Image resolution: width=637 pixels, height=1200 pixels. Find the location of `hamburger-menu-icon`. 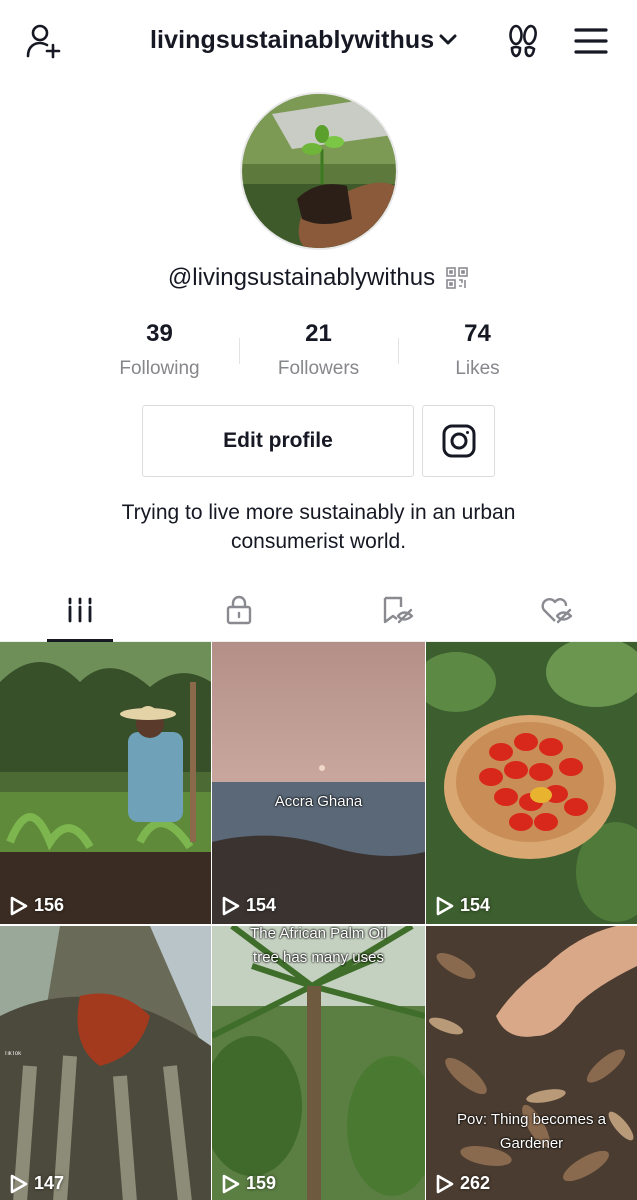

hamburger-menu-icon is located at coordinates (591, 41).